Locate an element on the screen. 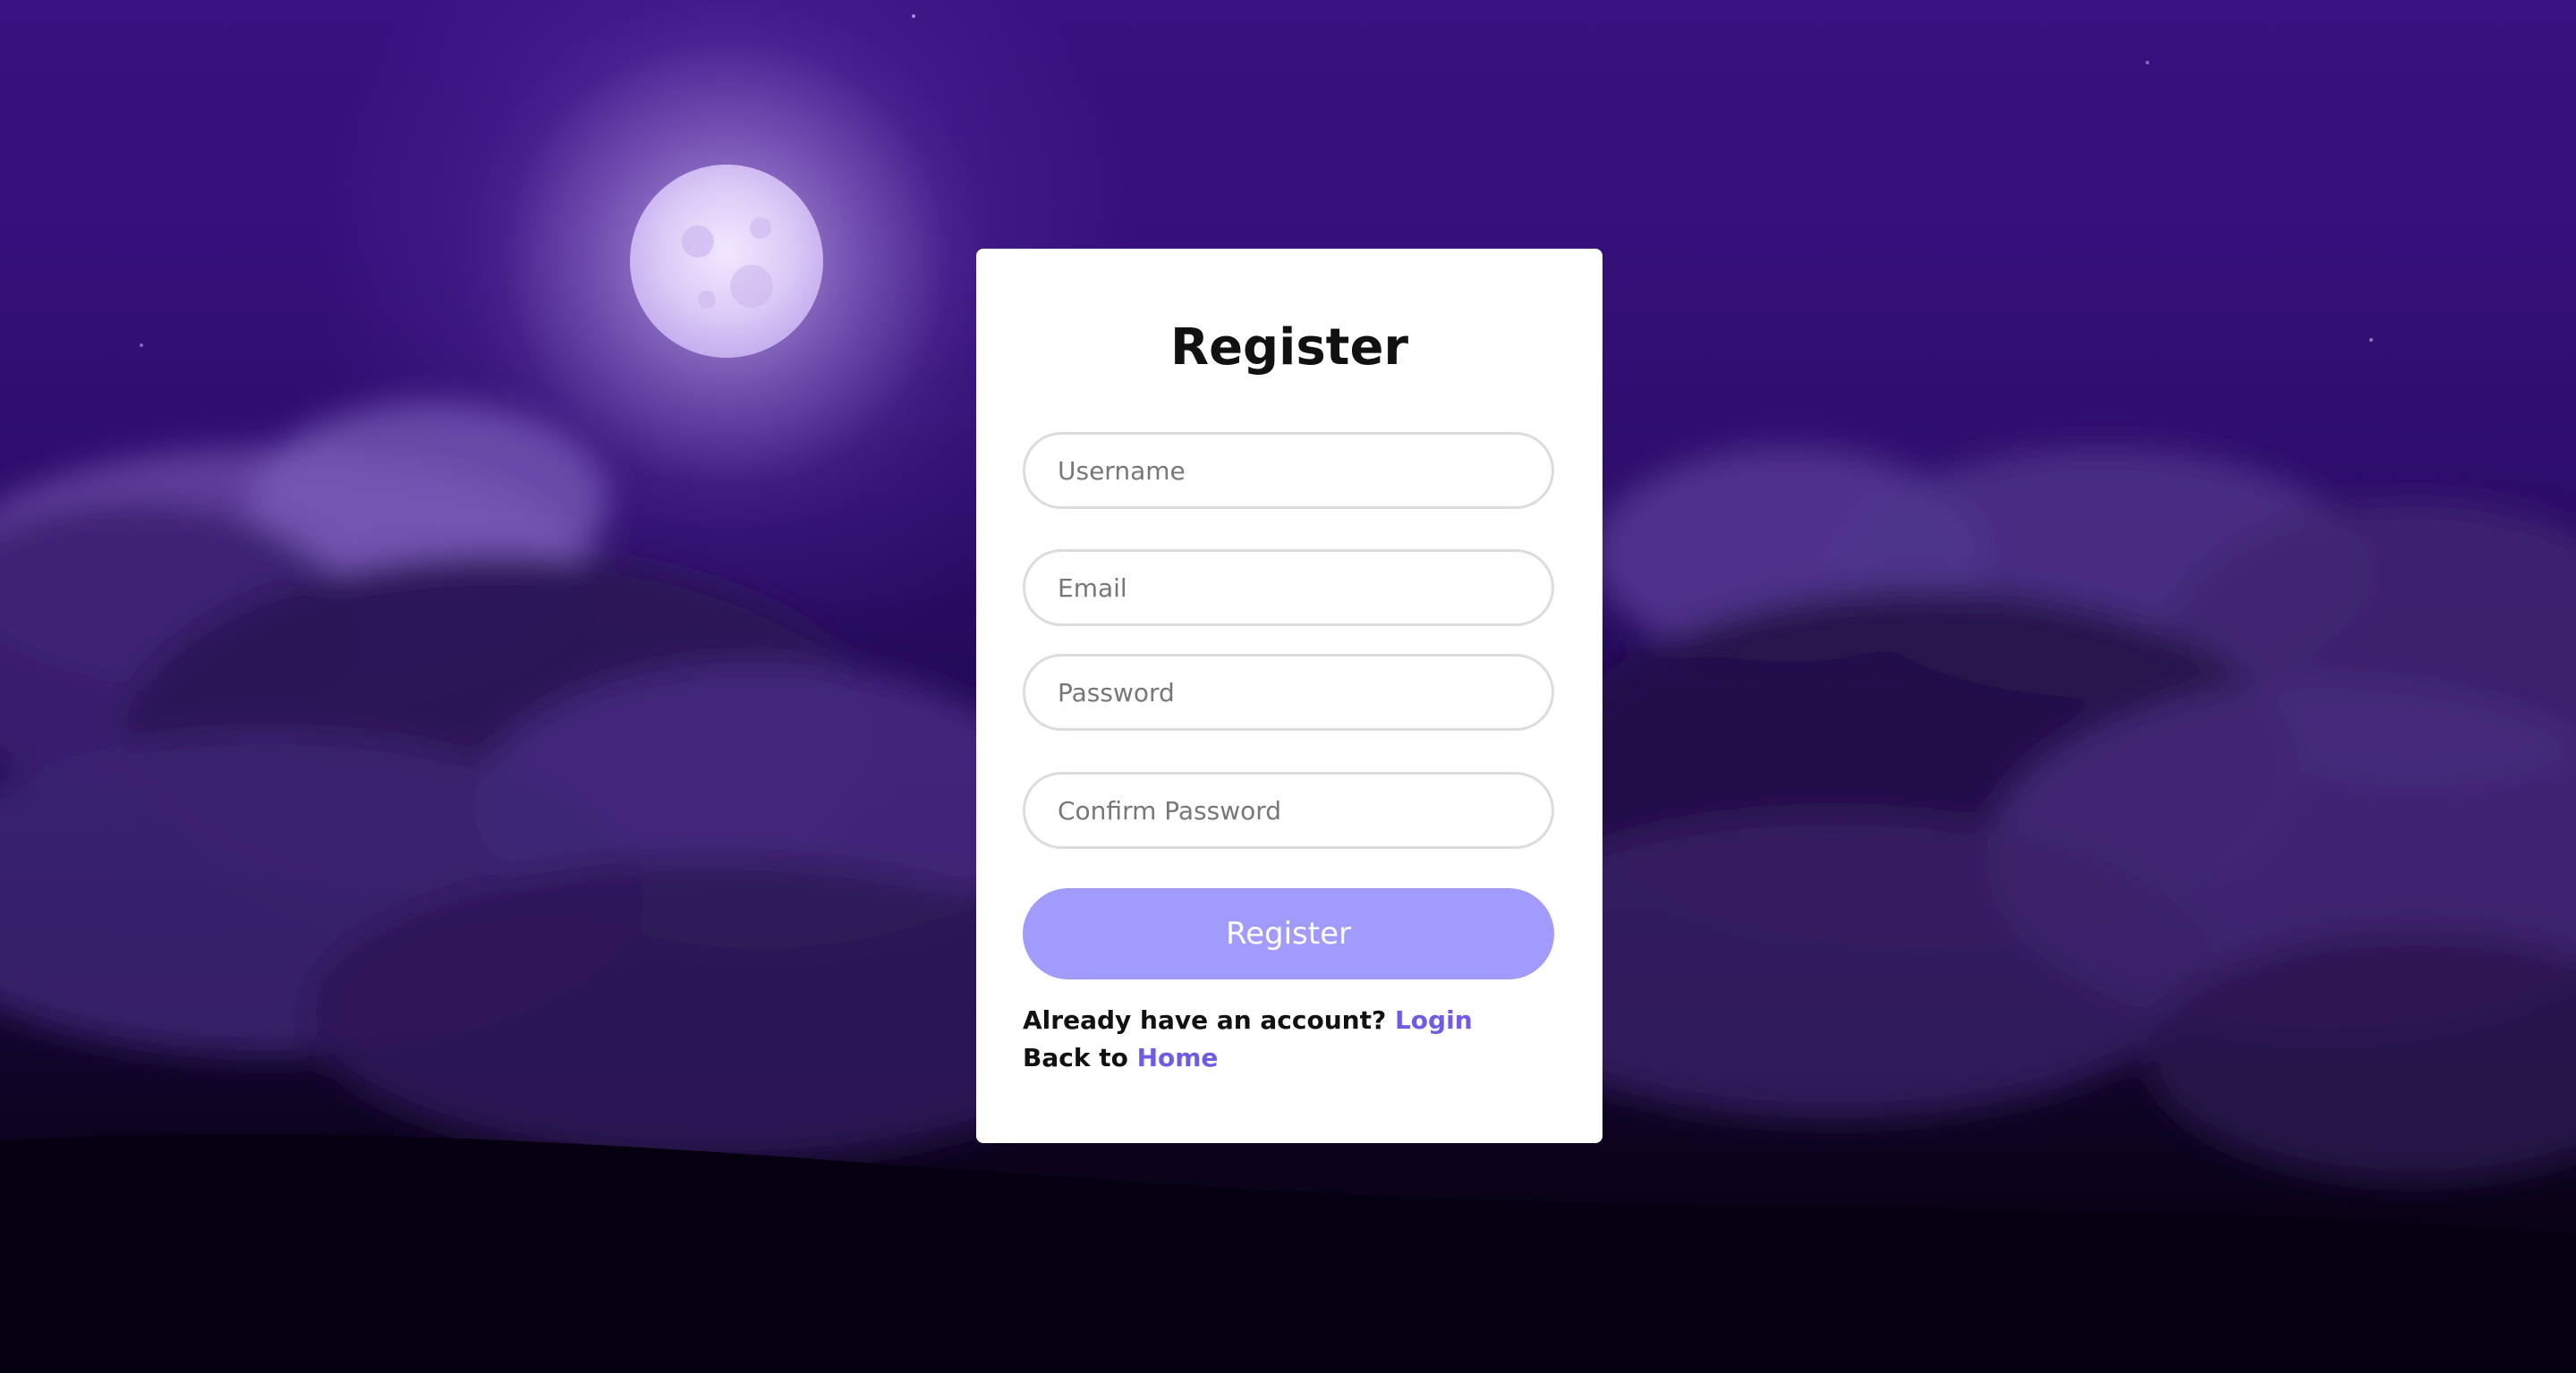 The image size is (2576, 1373). register-title: Register is located at coordinates (1289, 347).